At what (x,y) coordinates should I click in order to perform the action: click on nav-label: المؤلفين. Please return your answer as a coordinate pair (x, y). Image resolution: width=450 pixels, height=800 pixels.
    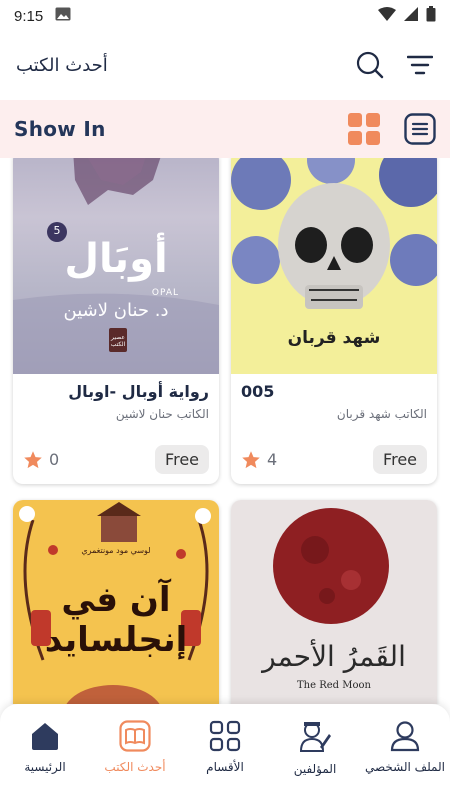
    Looking at the image, I should click on (315, 769).